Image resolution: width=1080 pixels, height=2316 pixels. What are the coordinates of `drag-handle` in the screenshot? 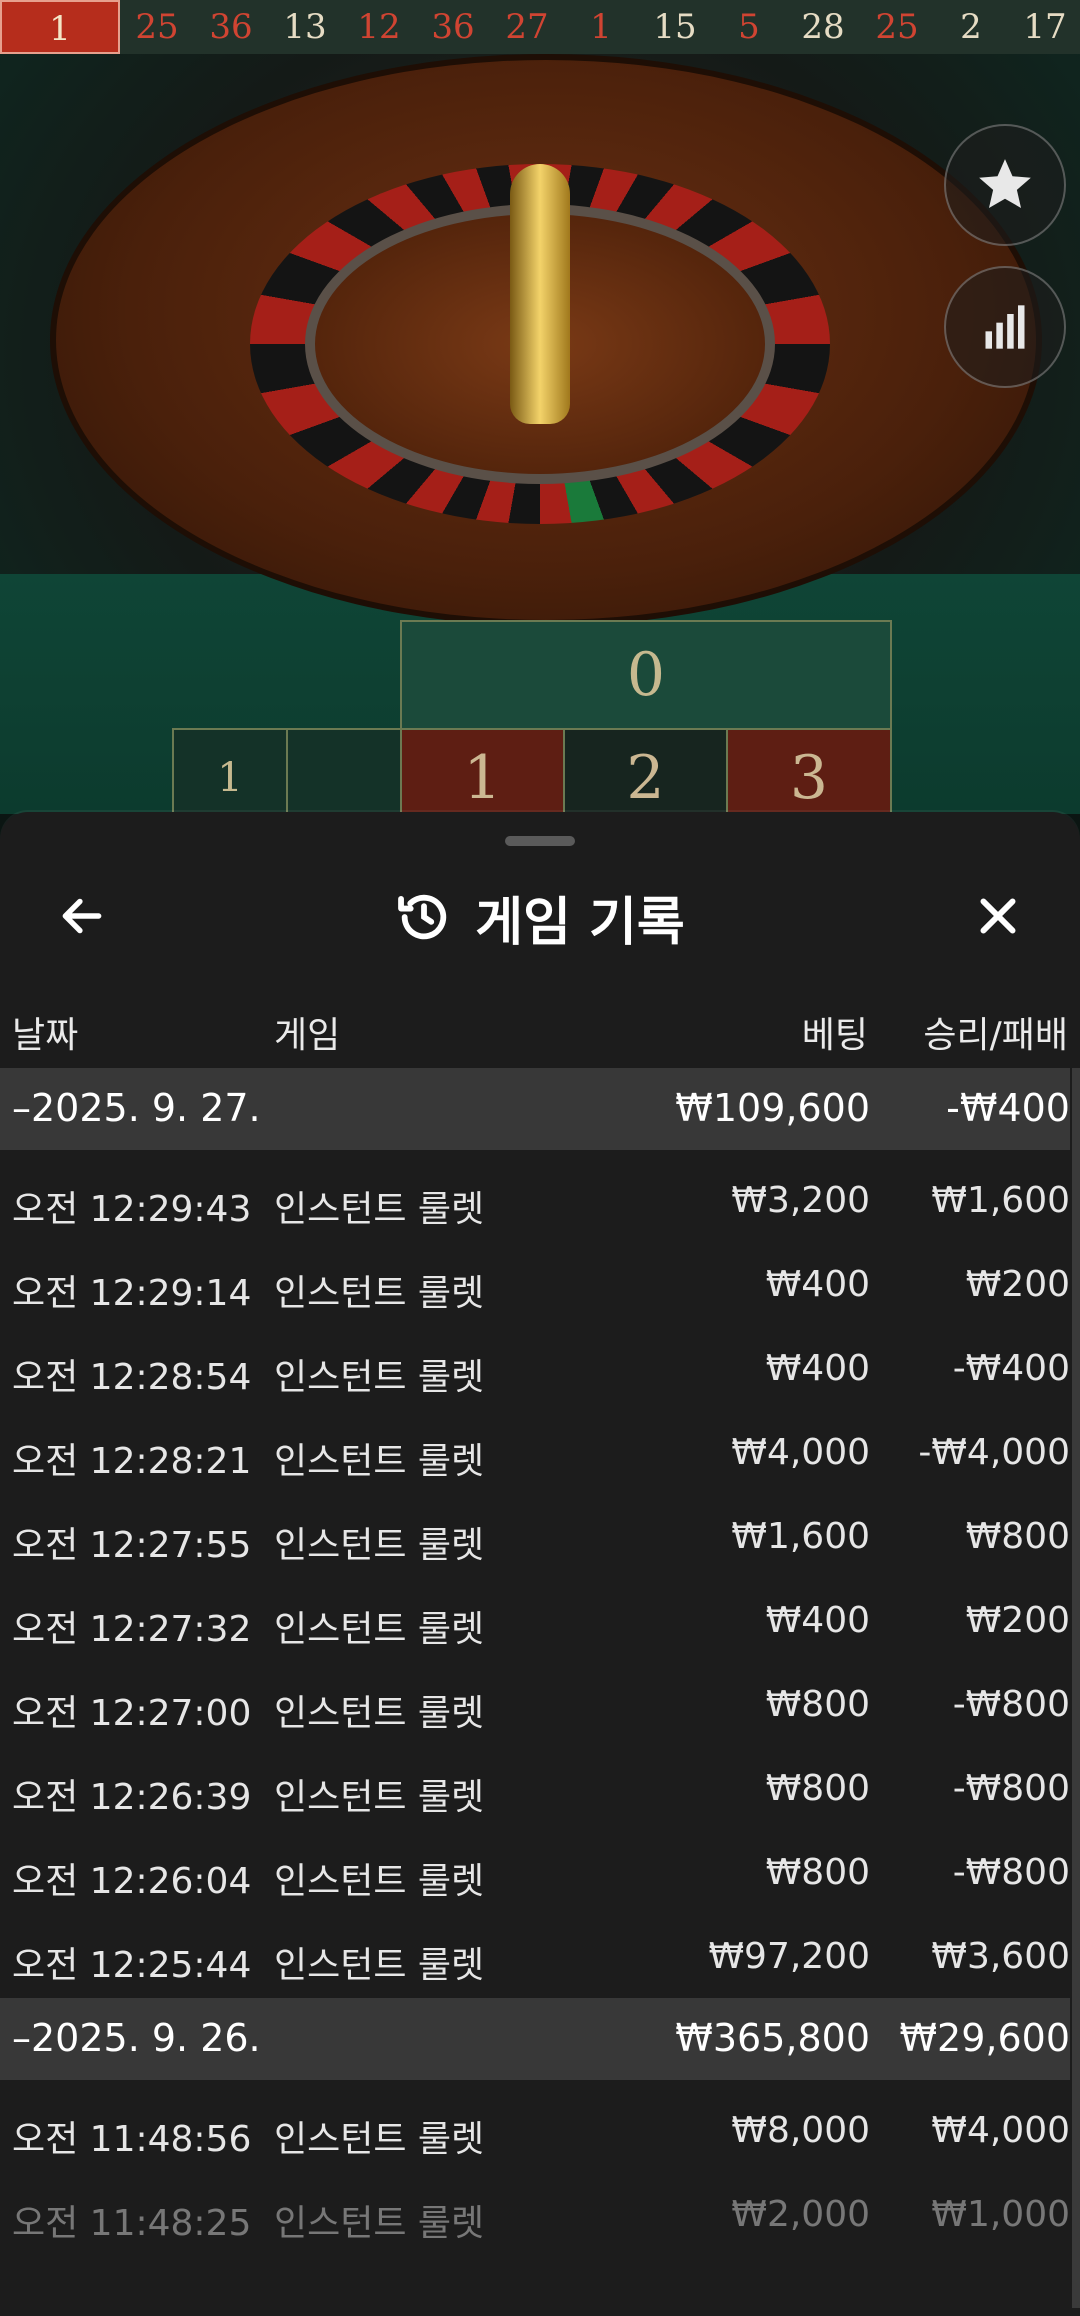 It's located at (540, 841).